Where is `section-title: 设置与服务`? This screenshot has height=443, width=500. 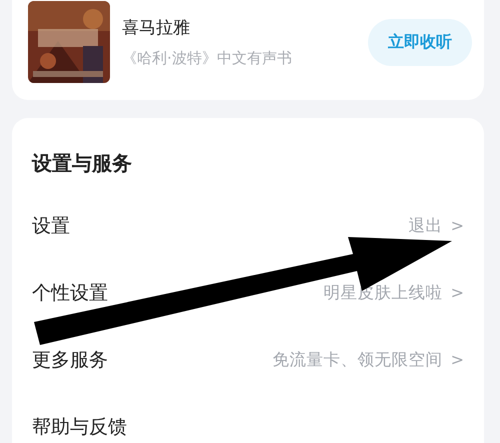
section-title: 设置与服务 is located at coordinates (82, 163).